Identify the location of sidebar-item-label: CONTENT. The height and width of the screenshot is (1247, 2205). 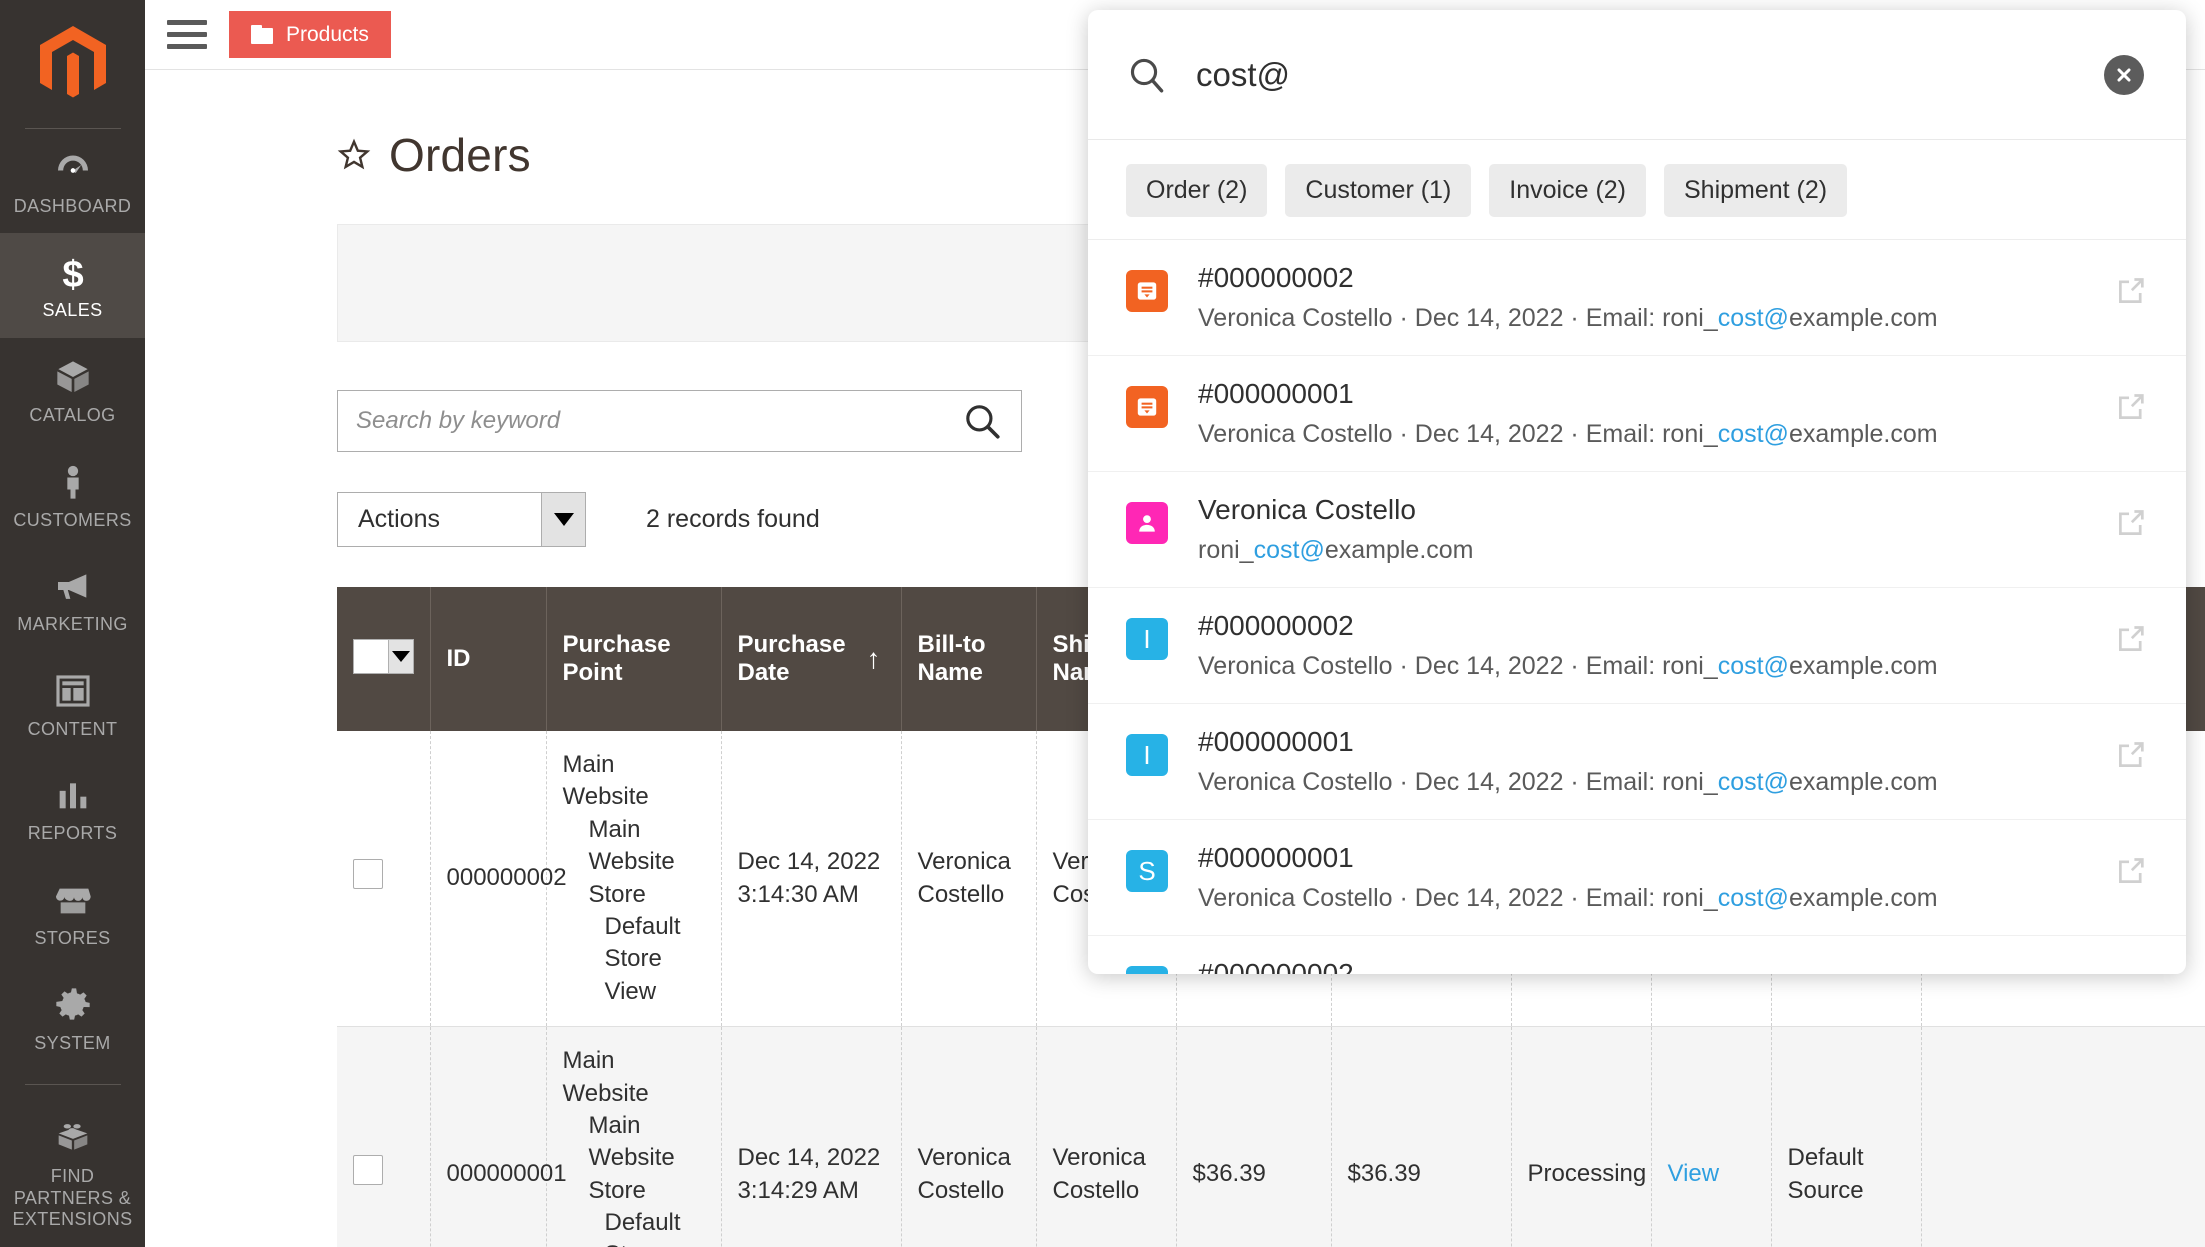
(72, 728).